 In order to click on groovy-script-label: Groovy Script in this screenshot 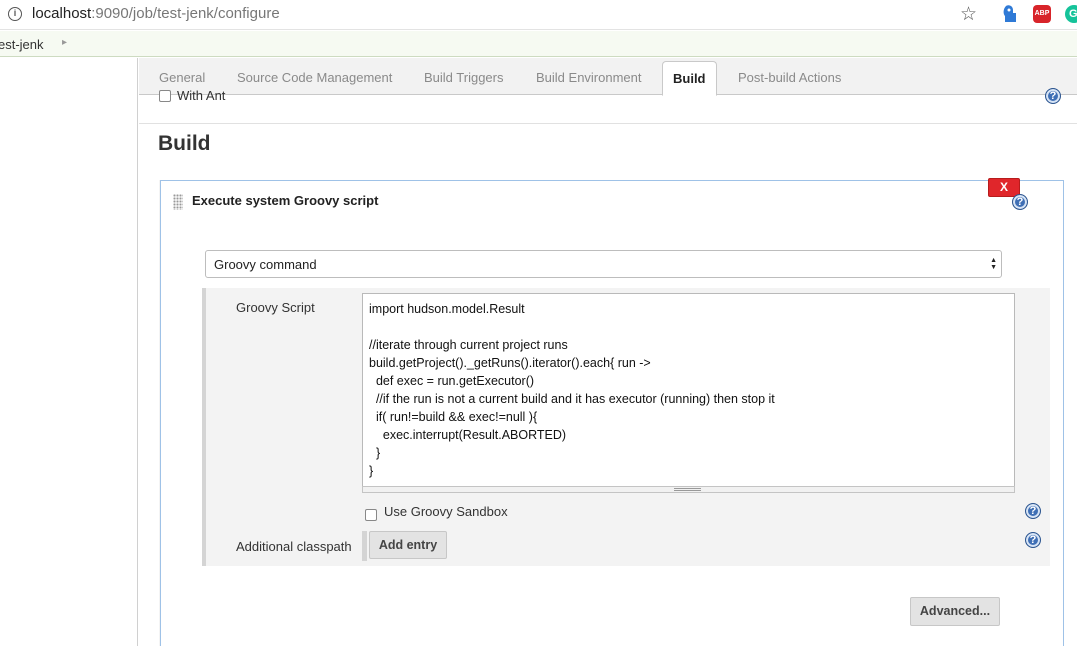, I will do `click(275, 307)`.